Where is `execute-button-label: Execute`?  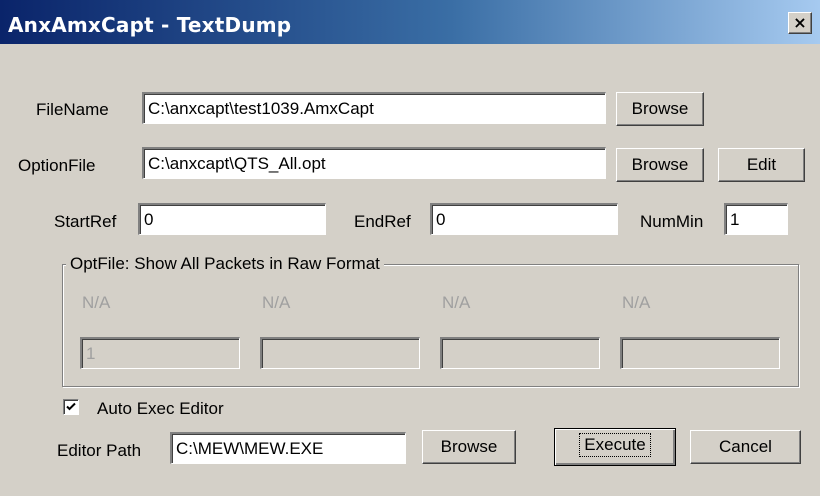 execute-button-label: Execute is located at coordinates (615, 445).